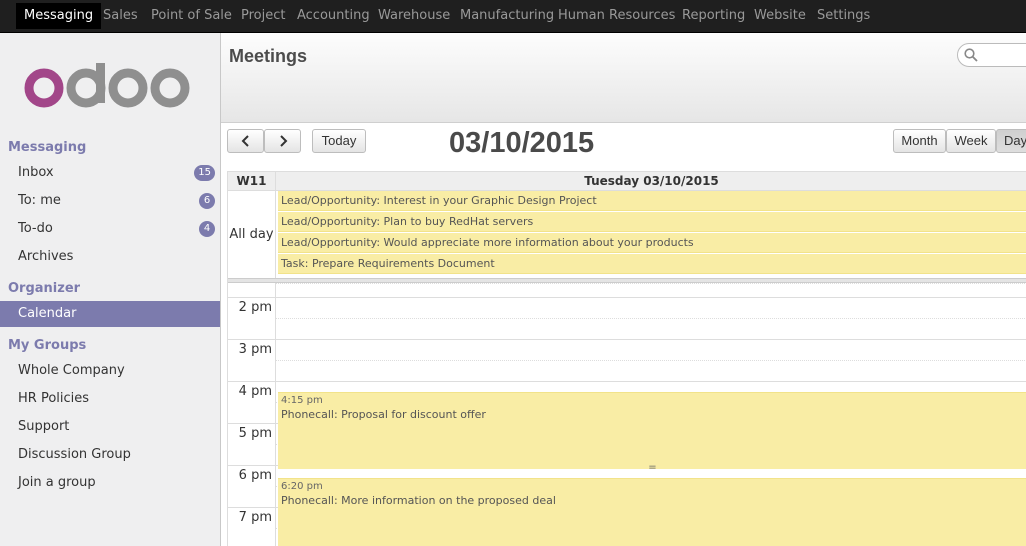 This screenshot has width=1026, height=546. Describe the element at coordinates (35, 228) in the screenshot. I see `sidebar-item-label: To-do` at that location.